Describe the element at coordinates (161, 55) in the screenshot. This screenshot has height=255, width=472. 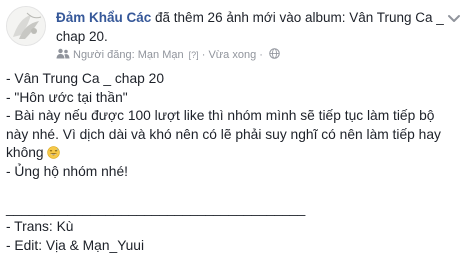
I see `posted-by-name: Mạn Mạn` at that location.